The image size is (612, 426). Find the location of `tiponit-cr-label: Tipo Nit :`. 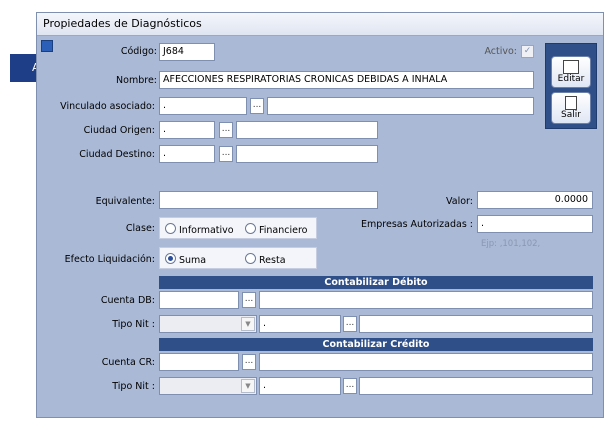

tiponit-cr-label: Tipo Nit : is located at coordinates (133, 386).